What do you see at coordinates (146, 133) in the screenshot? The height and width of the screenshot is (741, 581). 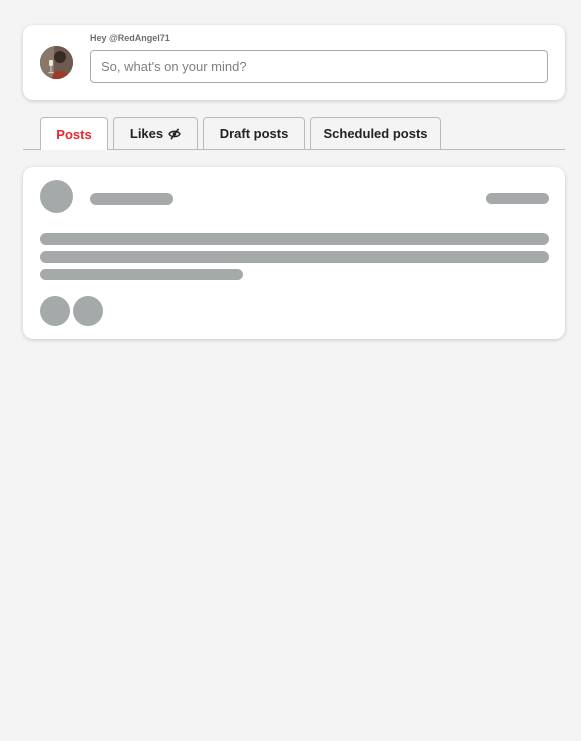 I see `tab-likes-label: Likes` at bounding box center [146, 133].